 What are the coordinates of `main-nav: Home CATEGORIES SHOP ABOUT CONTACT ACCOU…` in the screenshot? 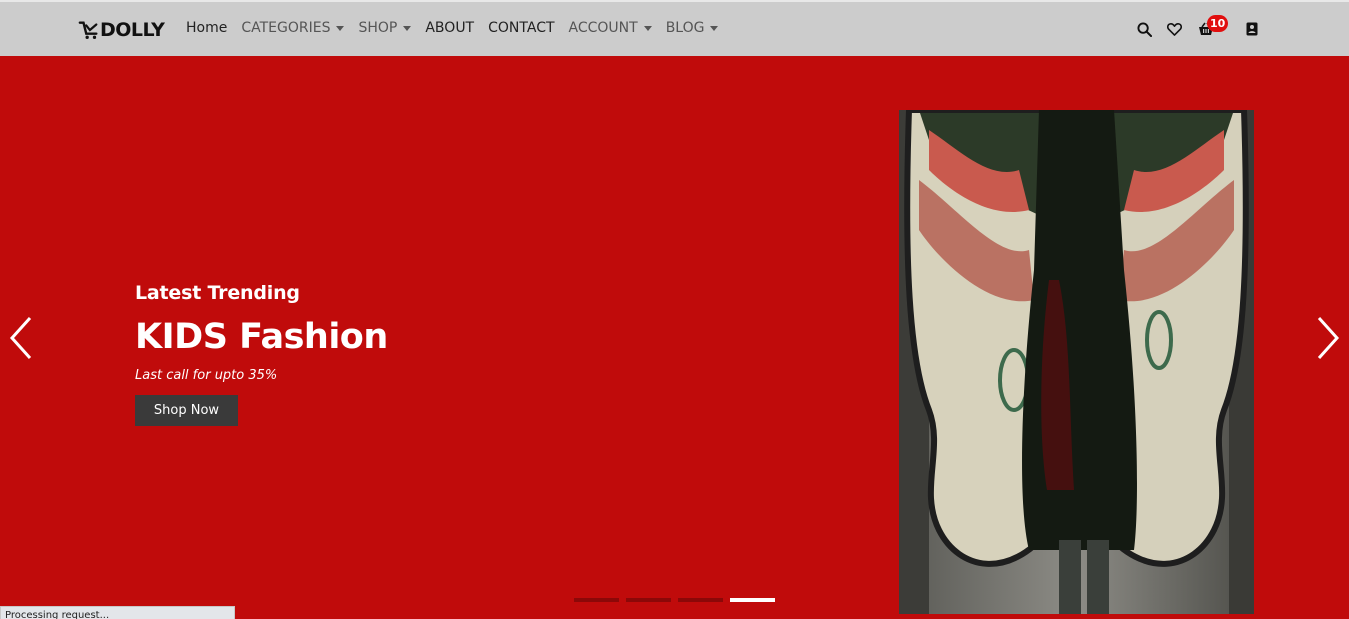 It's located at (459, 28).